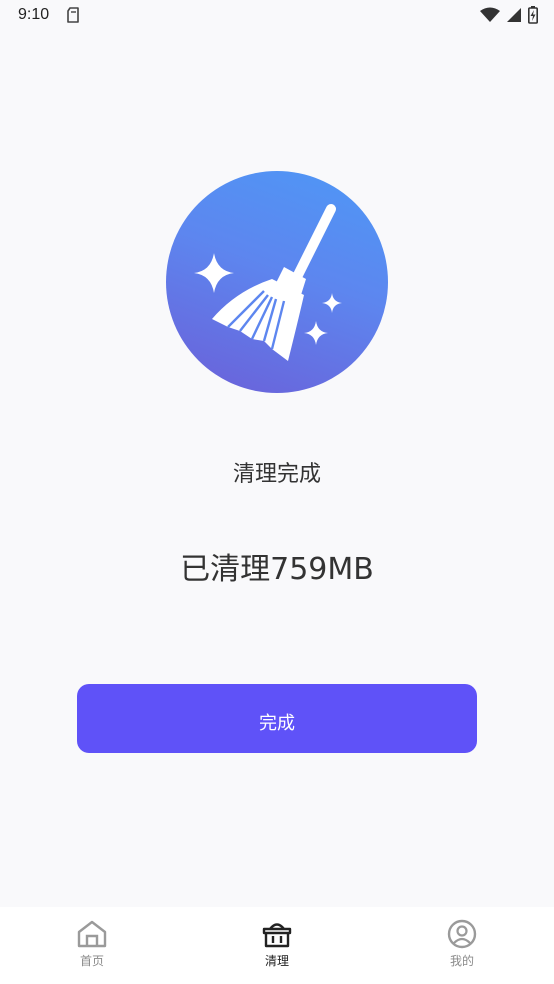  What do you see at coordinates (514, 15) in the screenshot?
I see `signal-icon` at bounding box center [514, 15].